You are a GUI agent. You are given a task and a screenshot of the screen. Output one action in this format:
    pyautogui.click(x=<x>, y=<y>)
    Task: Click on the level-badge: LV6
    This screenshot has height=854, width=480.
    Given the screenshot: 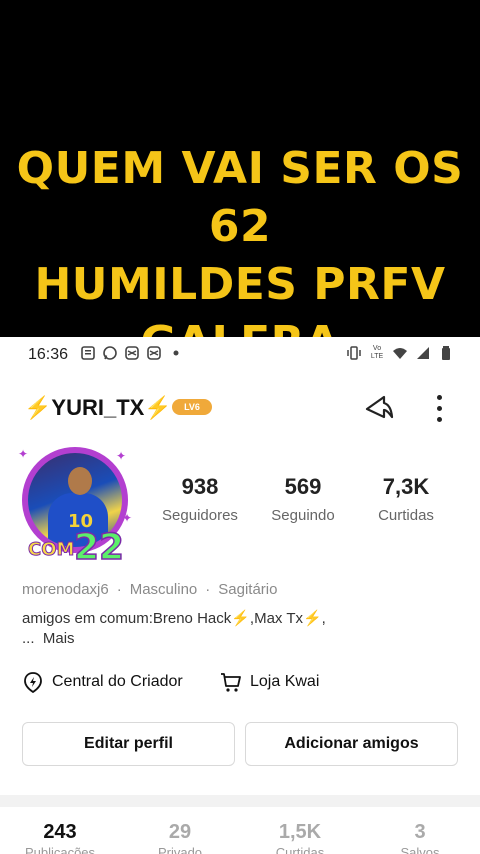 What is the action you would take?
    pyautogui.click(x=192, y=407)
    